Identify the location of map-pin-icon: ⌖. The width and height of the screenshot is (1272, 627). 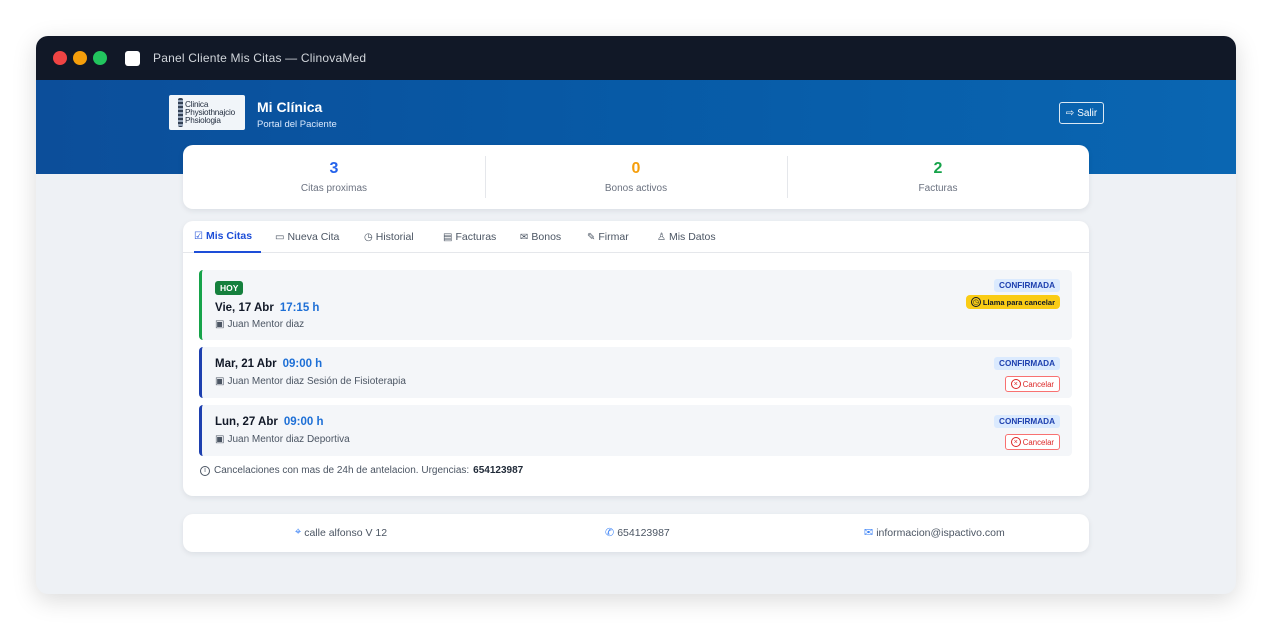
(298, 532).